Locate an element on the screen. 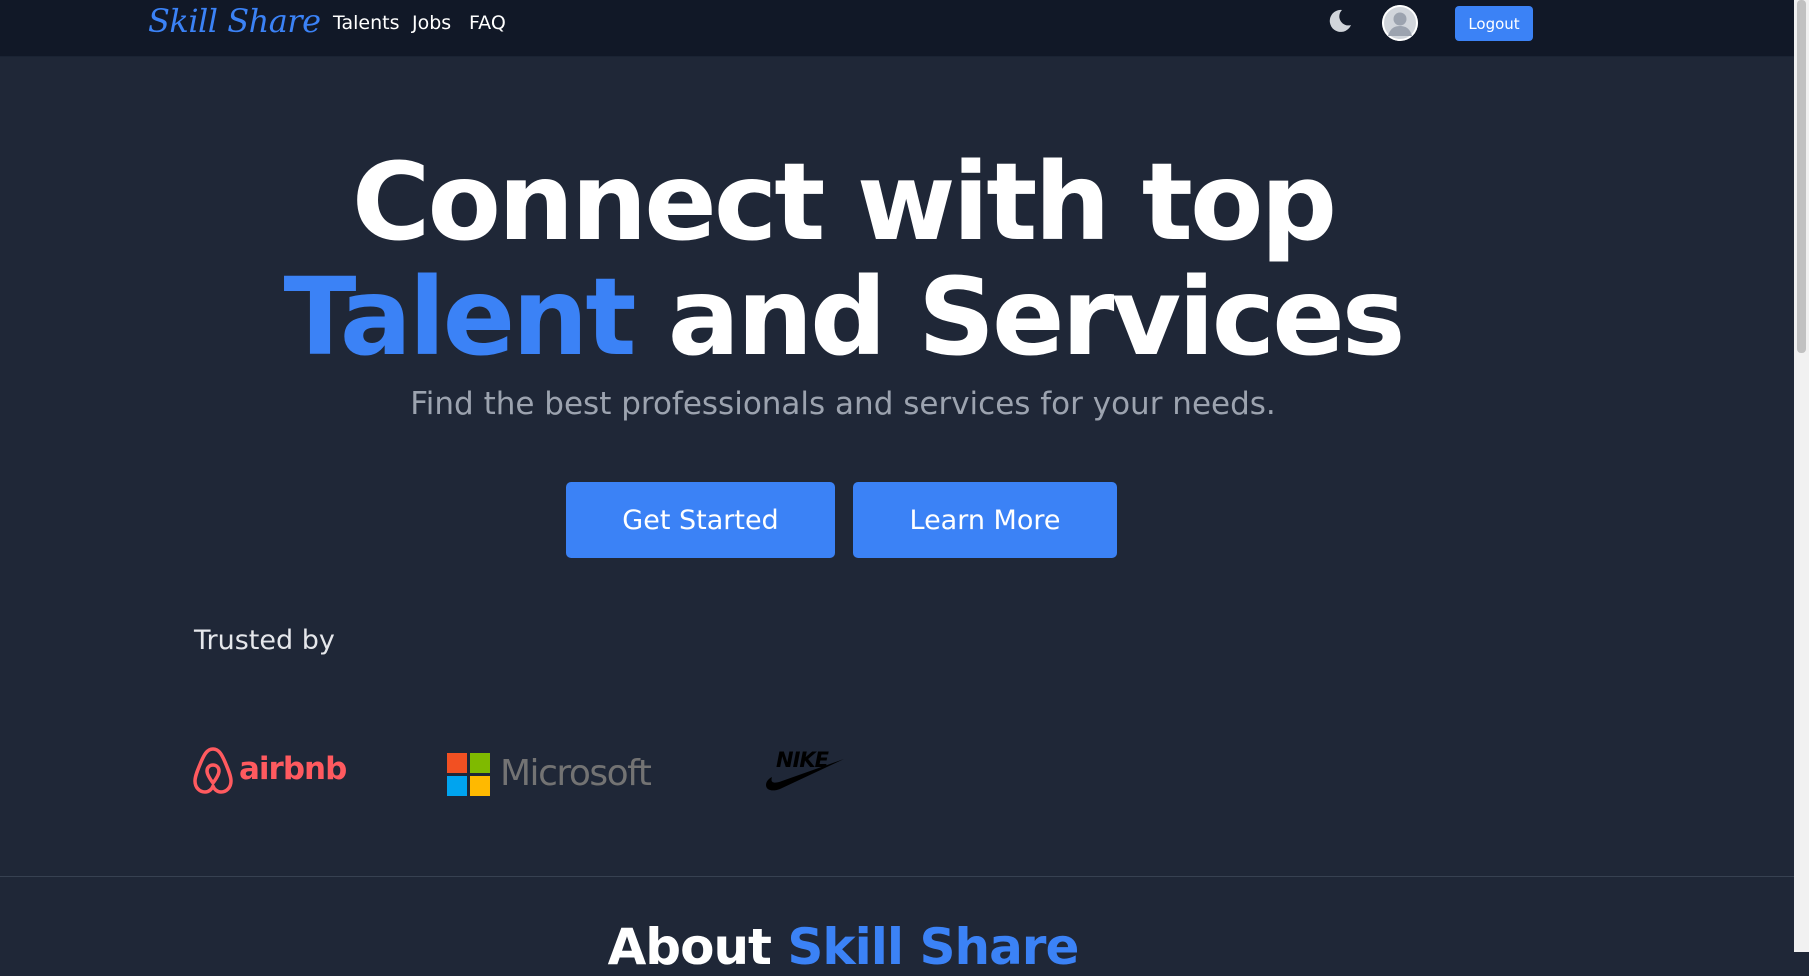 This screenshot has width=1809, height=976. page-scrollbar is located at coordinates (1801, 476).